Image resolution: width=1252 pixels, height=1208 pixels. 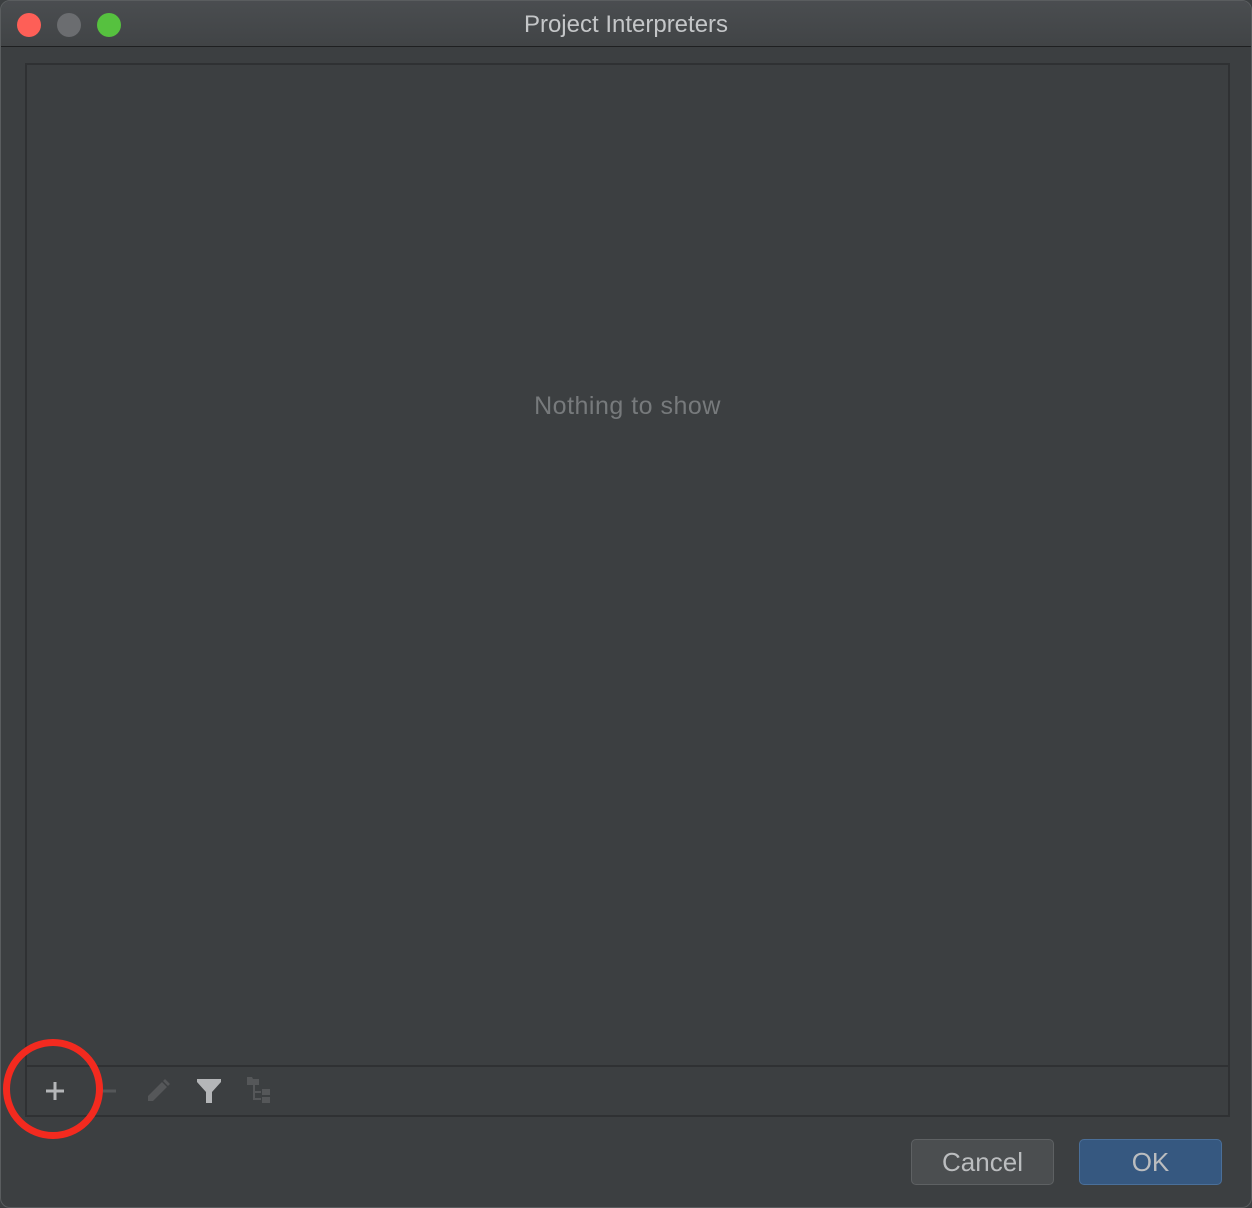 I want to click on filter-button, so click(x=209, y=1091).